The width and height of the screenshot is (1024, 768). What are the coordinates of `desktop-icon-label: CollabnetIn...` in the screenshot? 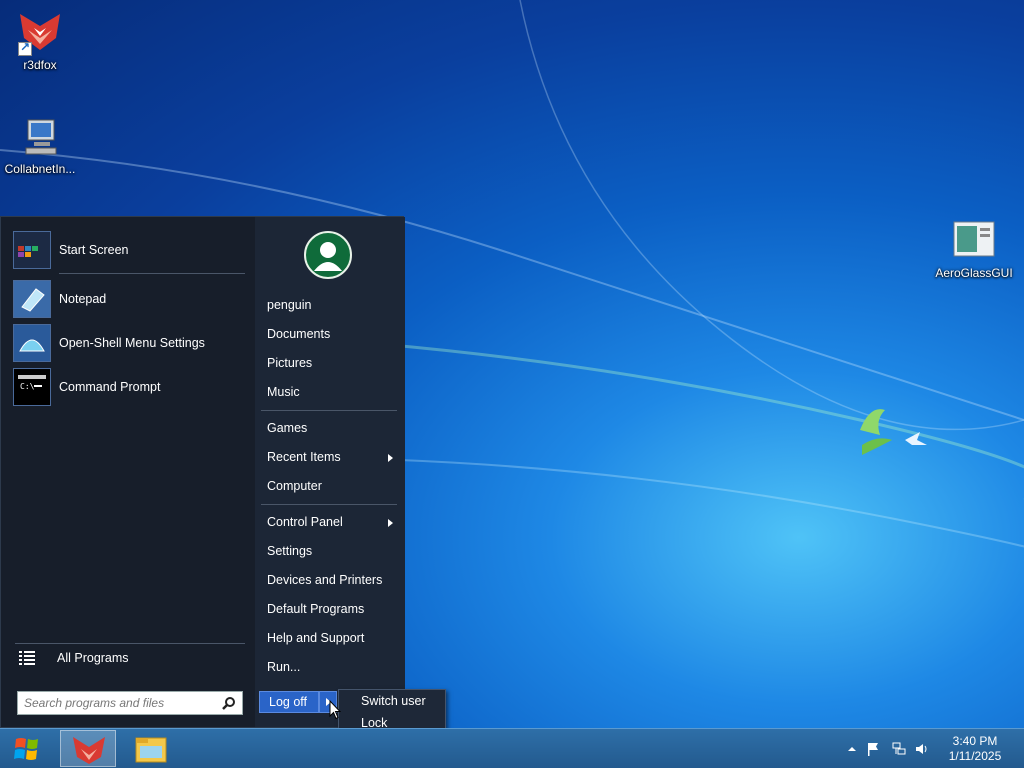 It's located at (40, 169).